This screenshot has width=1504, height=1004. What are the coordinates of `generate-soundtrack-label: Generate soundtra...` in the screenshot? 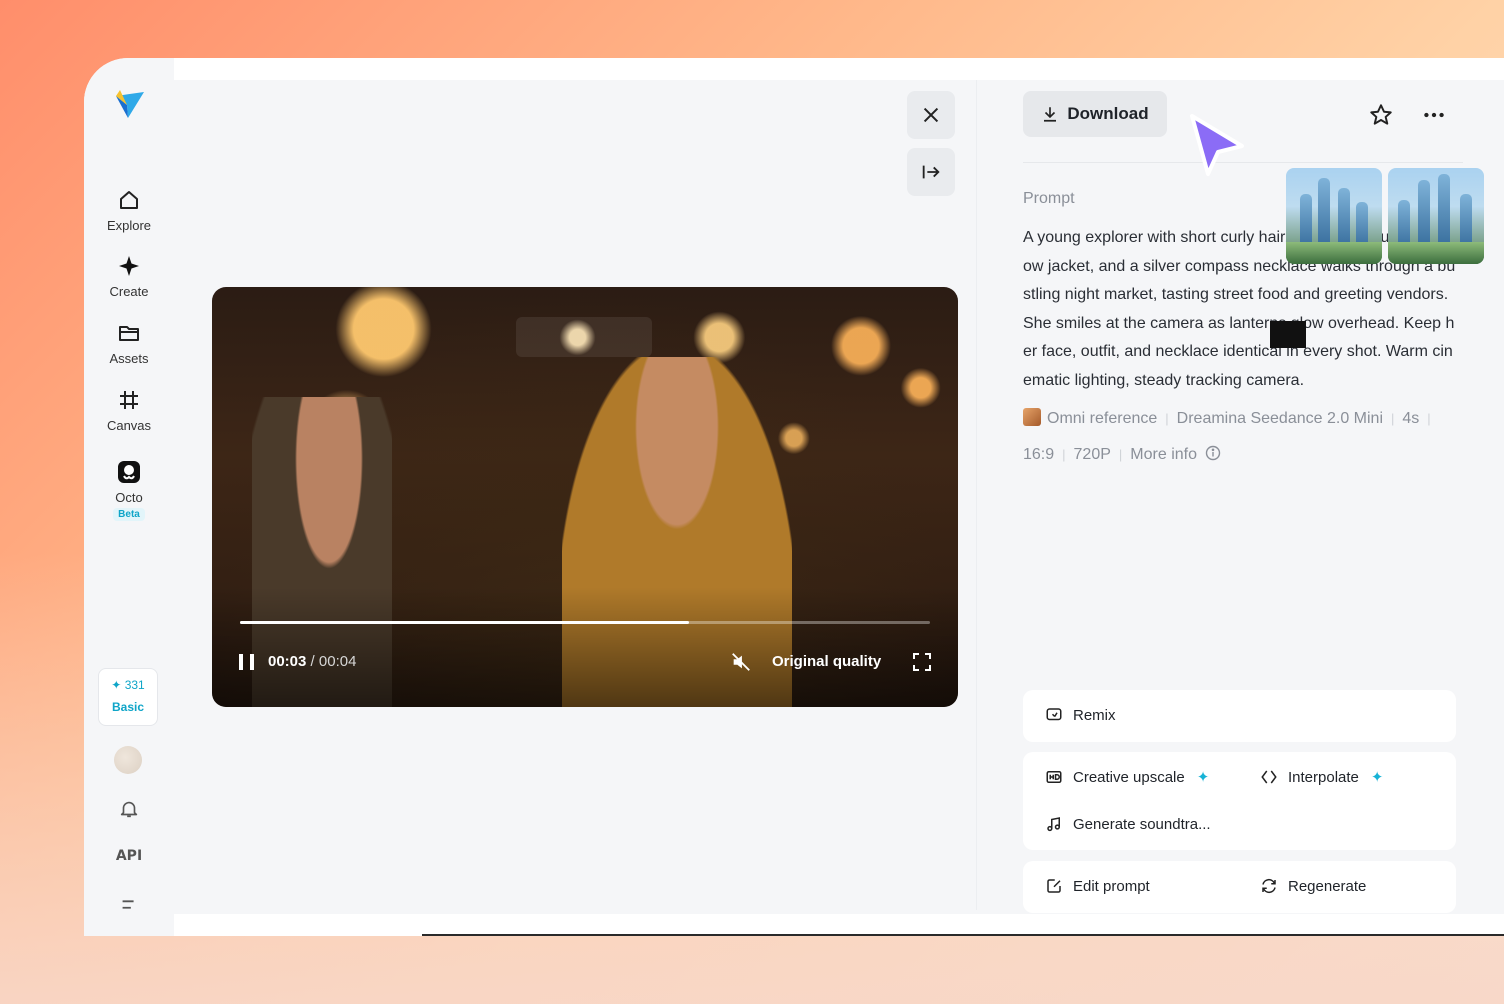 It's located at (1142, 824).